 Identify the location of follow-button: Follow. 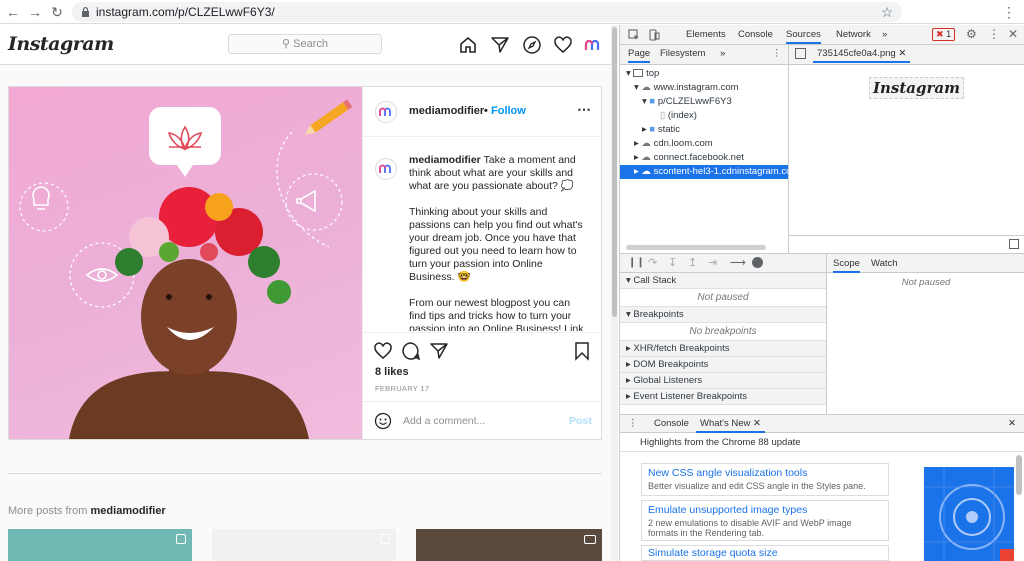
(508, 111).